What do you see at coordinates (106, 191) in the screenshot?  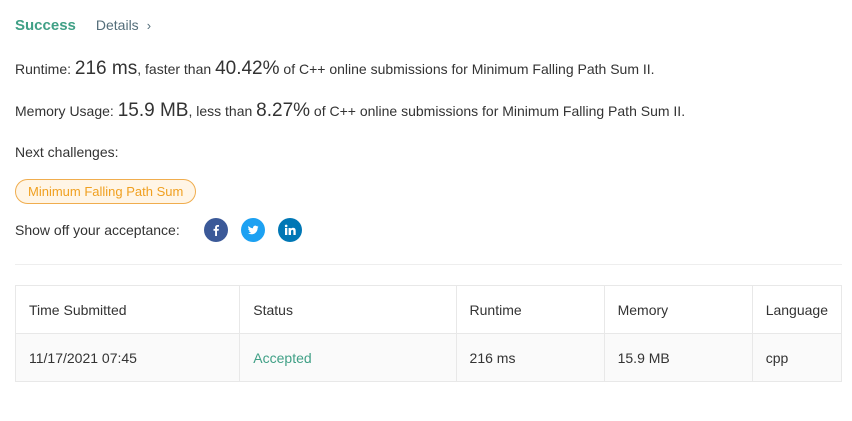 I see `next-challenge-chip: Minimum Falling Path Sum` at bounding box center [106, 191].